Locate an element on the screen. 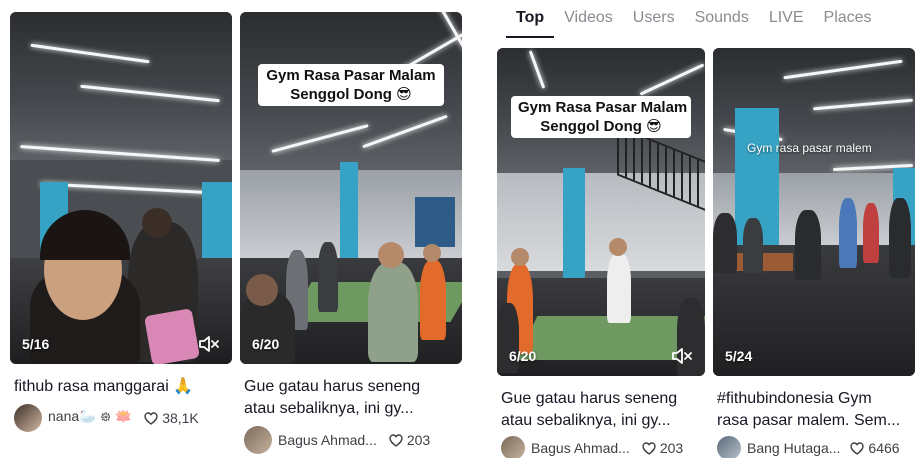 Image resolution: width=915 pixels, height=458 pixels. slide-count: 5/24 is located at coordinates (739, 356).